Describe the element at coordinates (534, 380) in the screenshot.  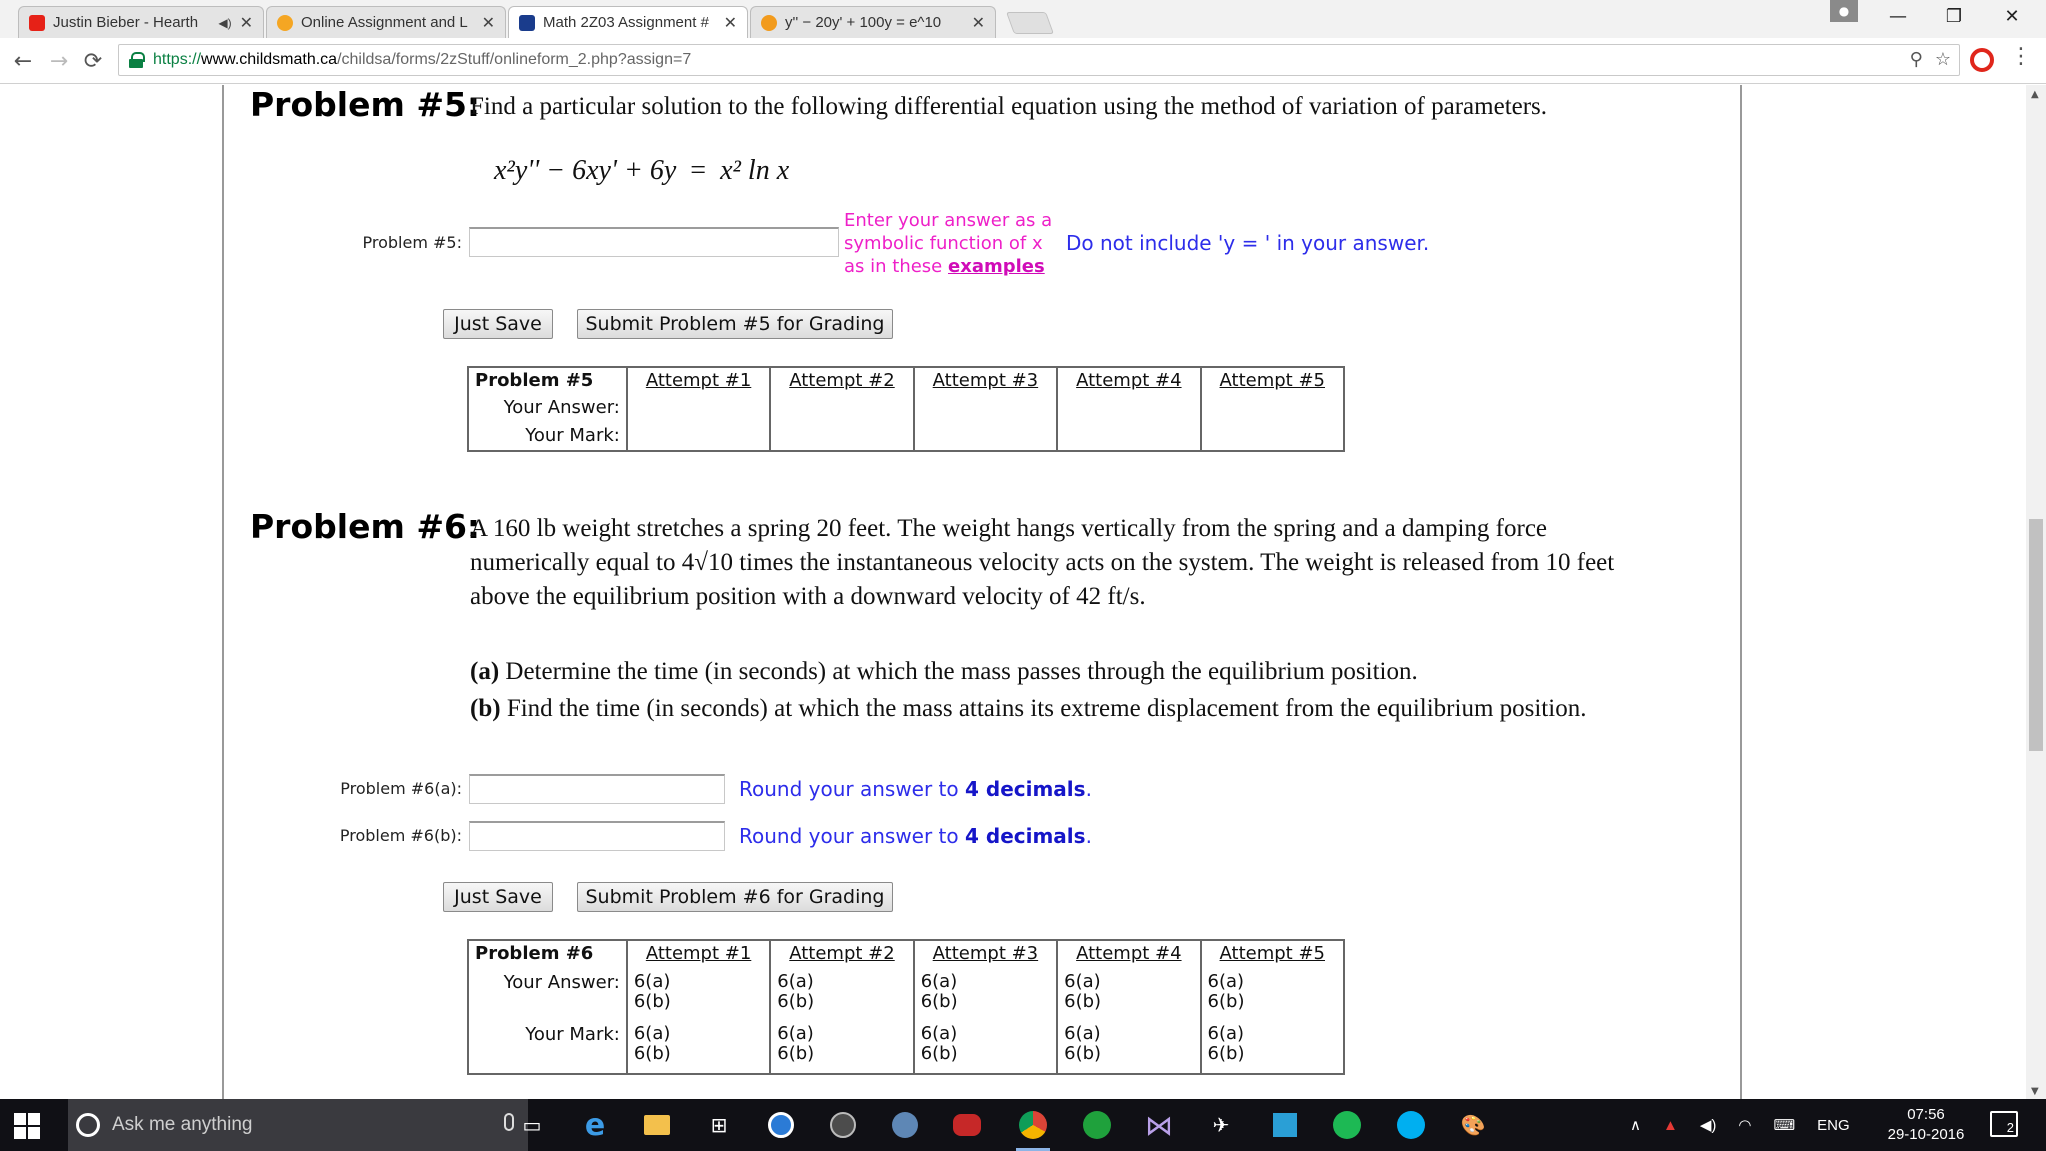
I see `table-header: Problem #5` at that location.